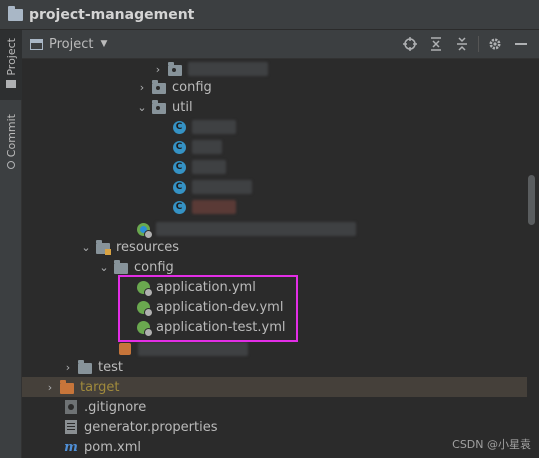 This screenshot has height=458, width=539. I want to click on caret-down-icon: ▼, so click(104, 44).